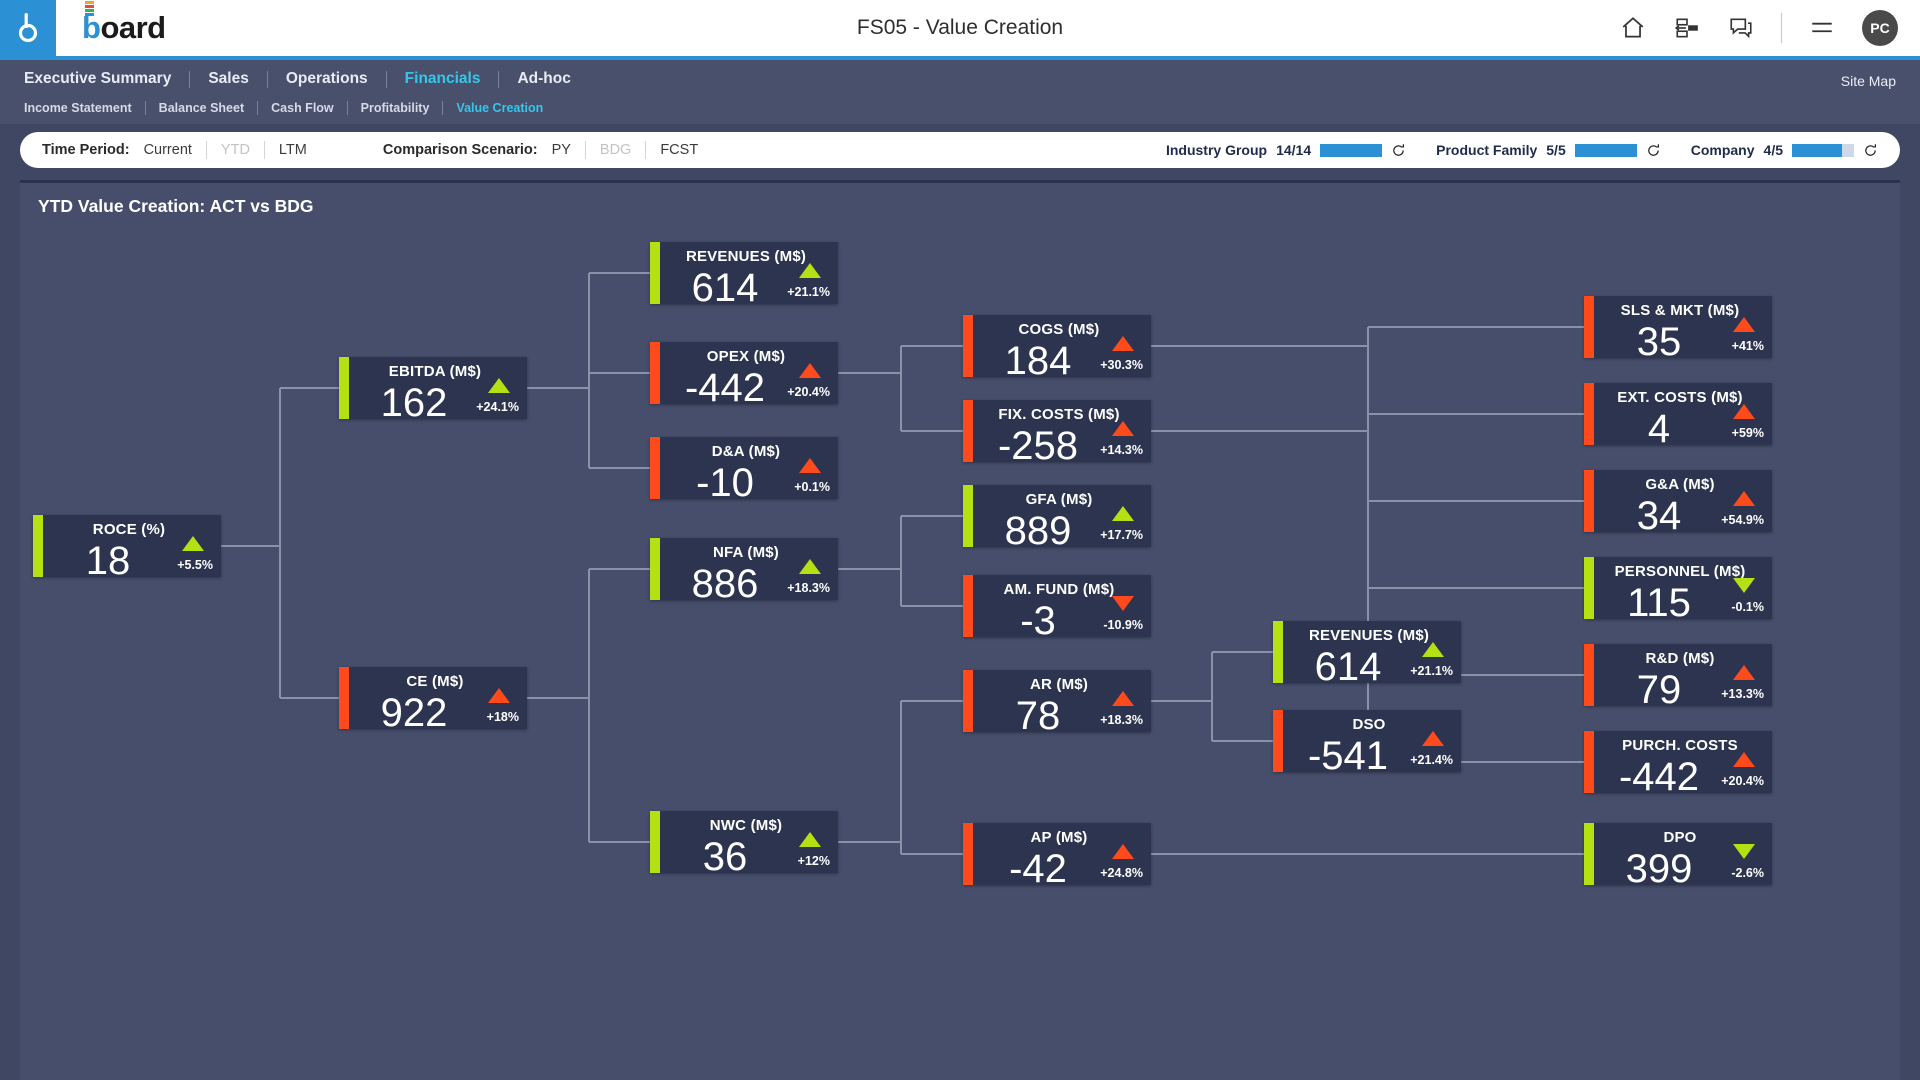 The width and height of the screenshot is (1920, 1080). Describe the element at coordinates (235, 150) in the screenshot. I see `time-period-option-ytd: YTD` at that location.